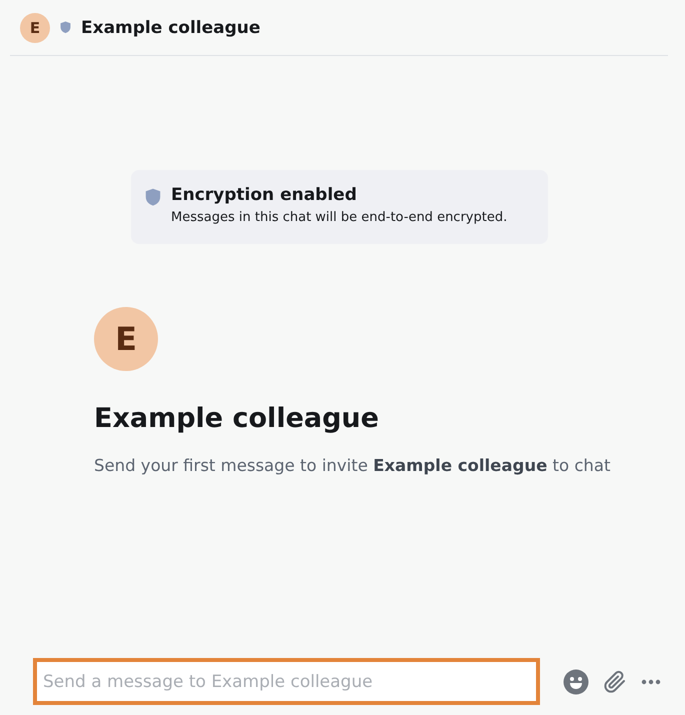  I want to click on message-input: Send a message to Example colleague, so click(286, 681).